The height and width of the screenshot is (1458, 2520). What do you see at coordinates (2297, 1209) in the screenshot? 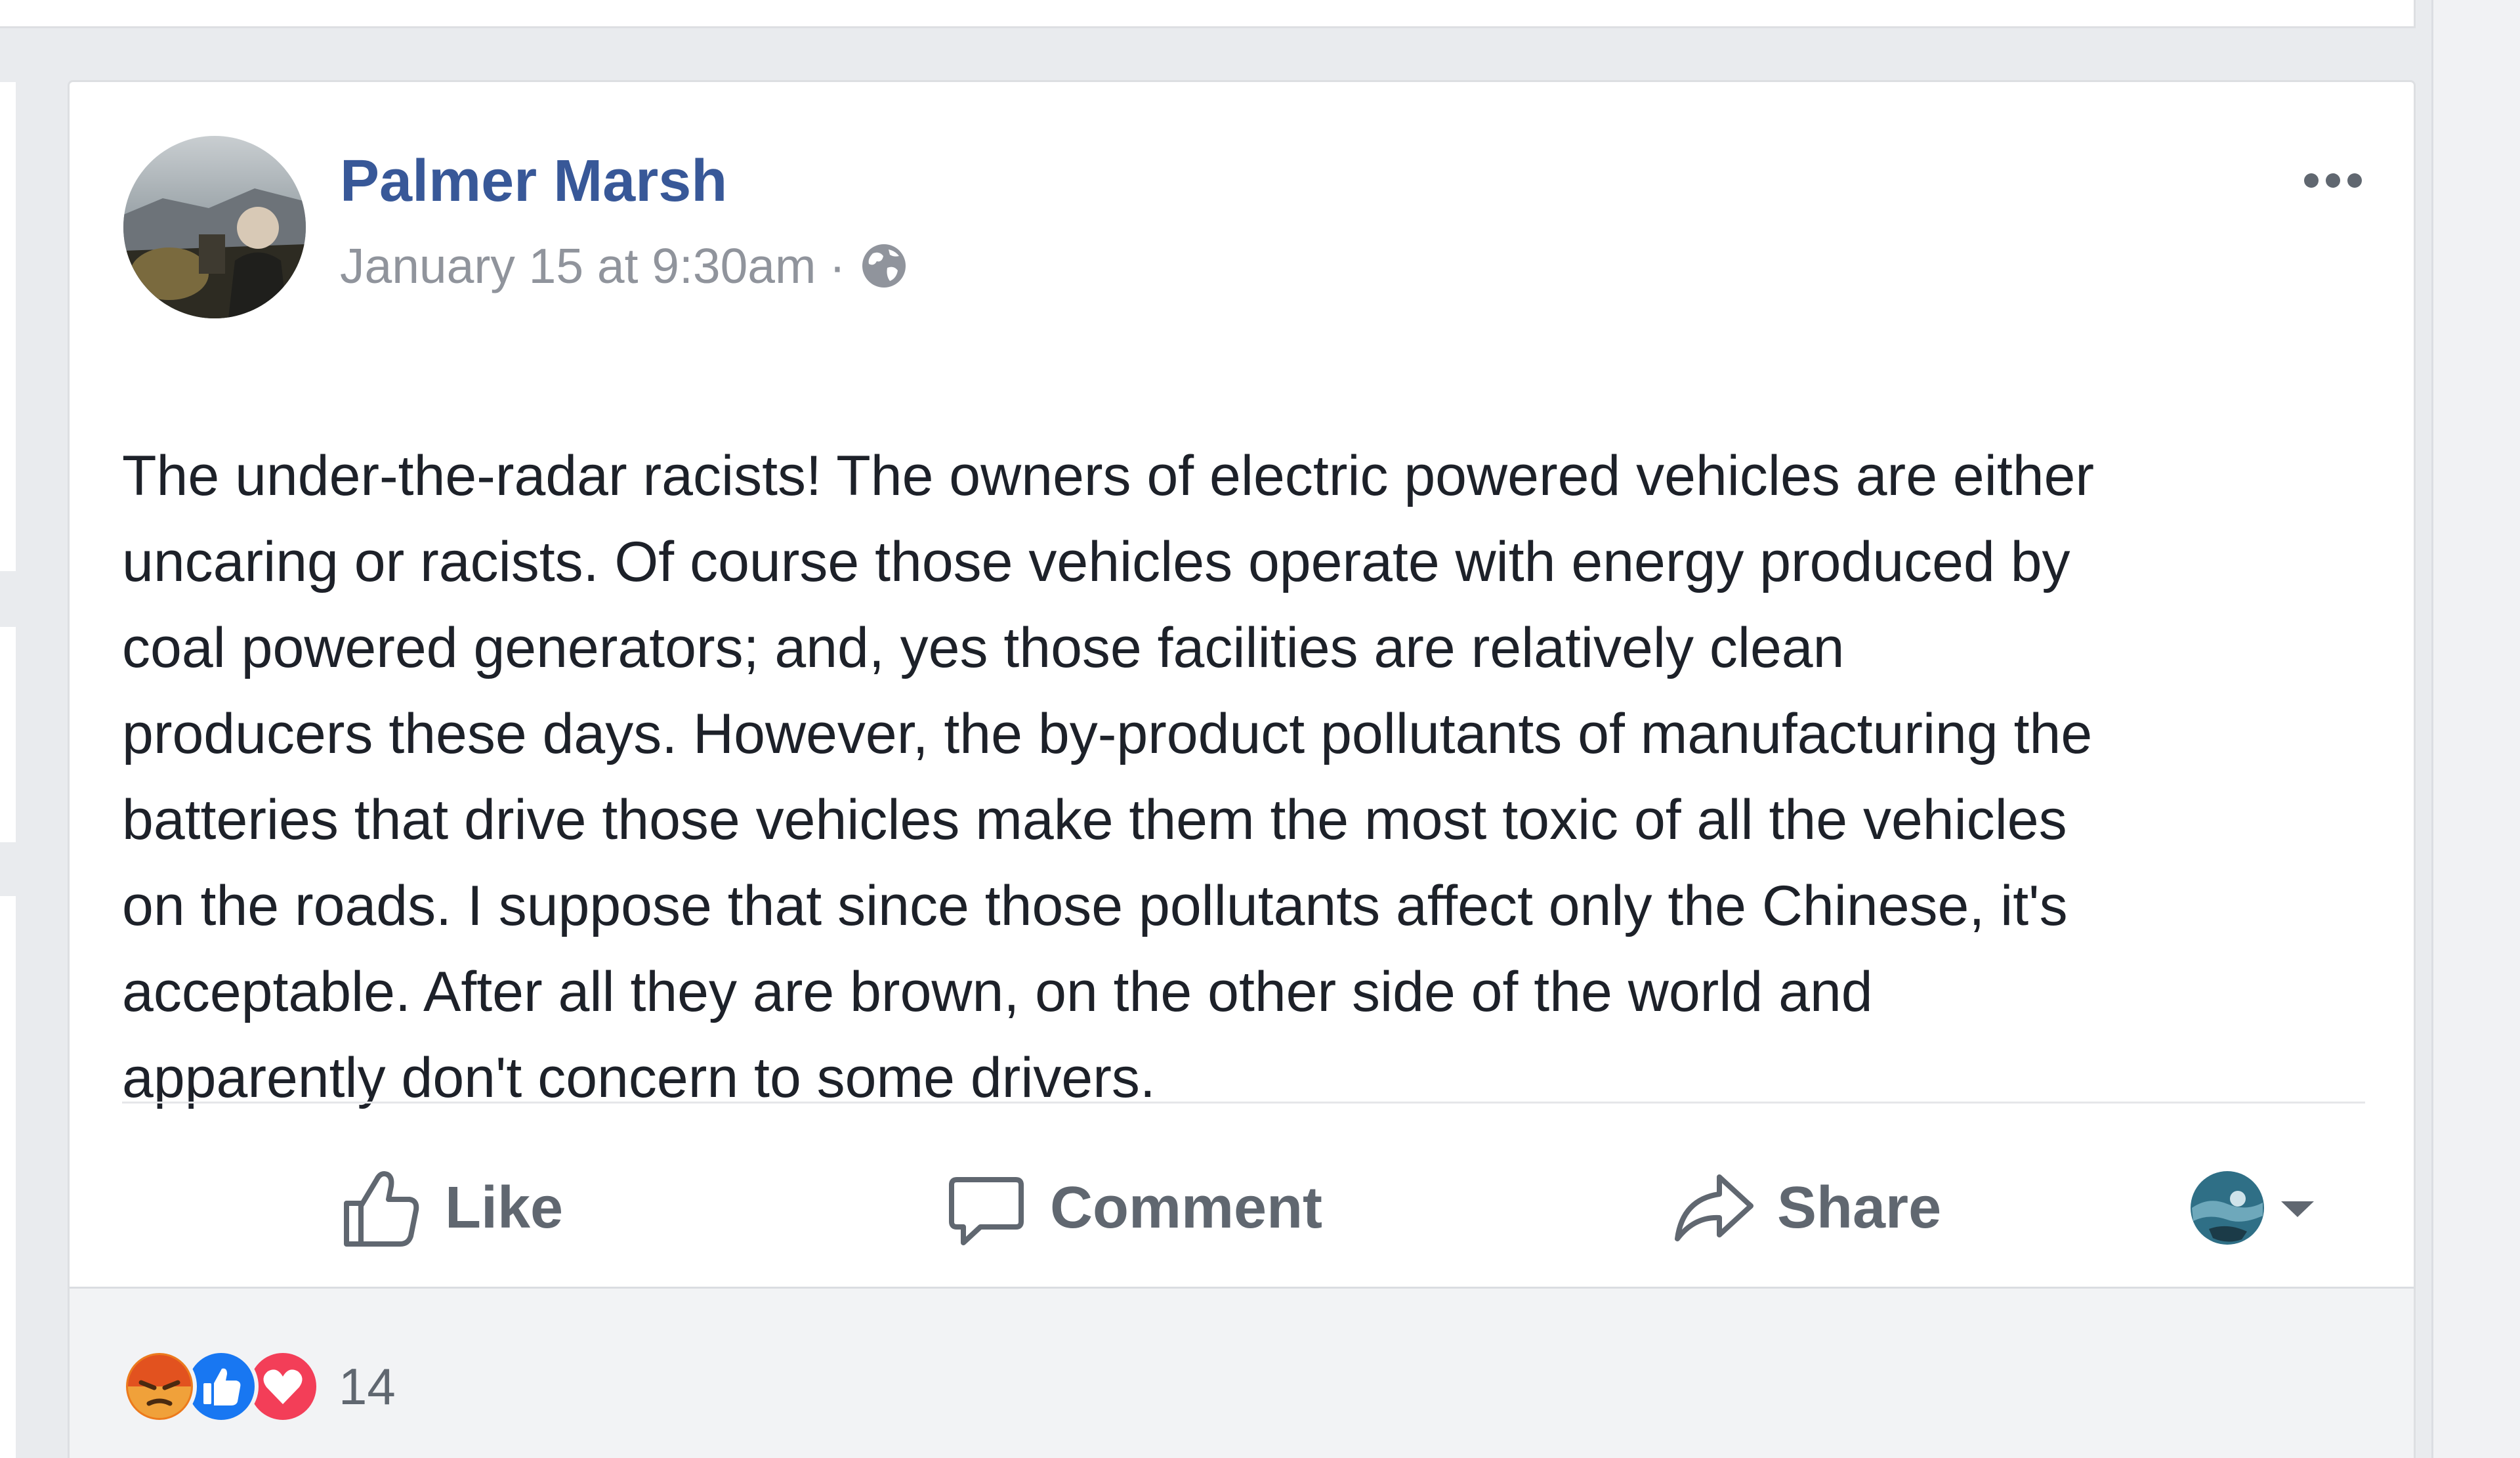
I see `chevron-down-icon` at bounding box center [2297, 1209].